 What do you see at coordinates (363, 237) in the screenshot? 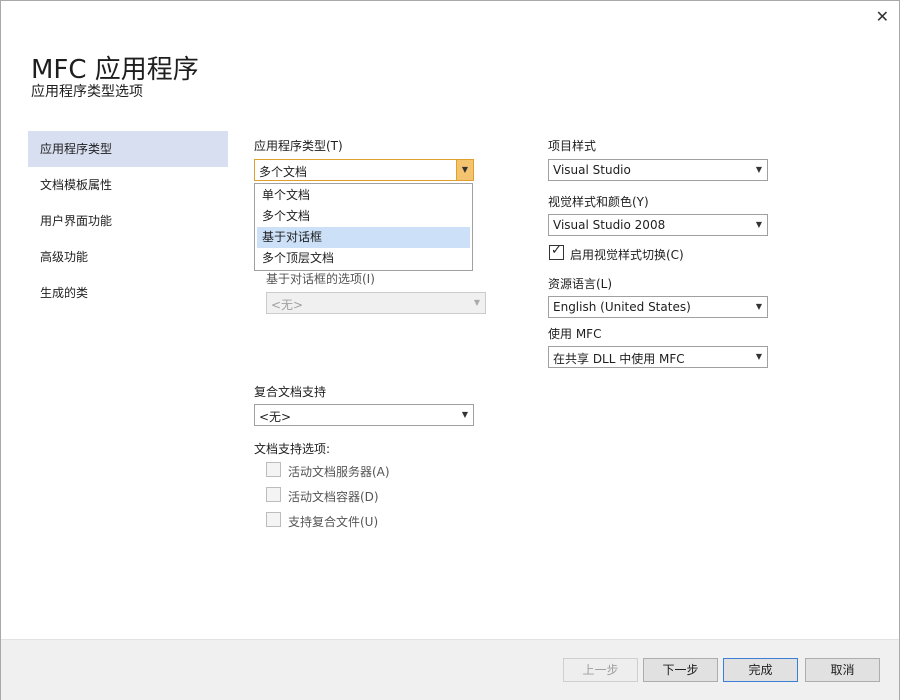
I see `dropdown-option-dialog-based: 基于对话框` at bounding box center [363, 237].